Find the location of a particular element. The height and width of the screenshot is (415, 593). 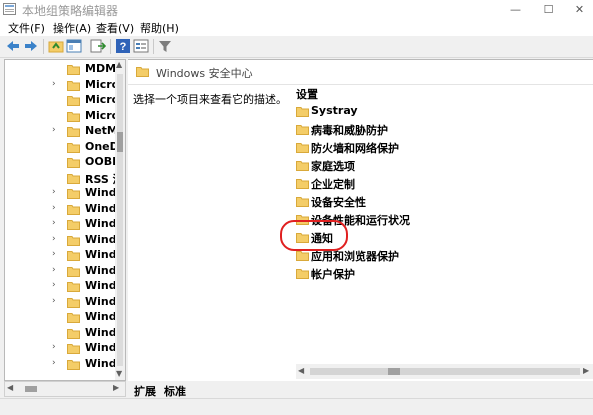

menu-view: 查看(V) is located at coordinates (115, 28).